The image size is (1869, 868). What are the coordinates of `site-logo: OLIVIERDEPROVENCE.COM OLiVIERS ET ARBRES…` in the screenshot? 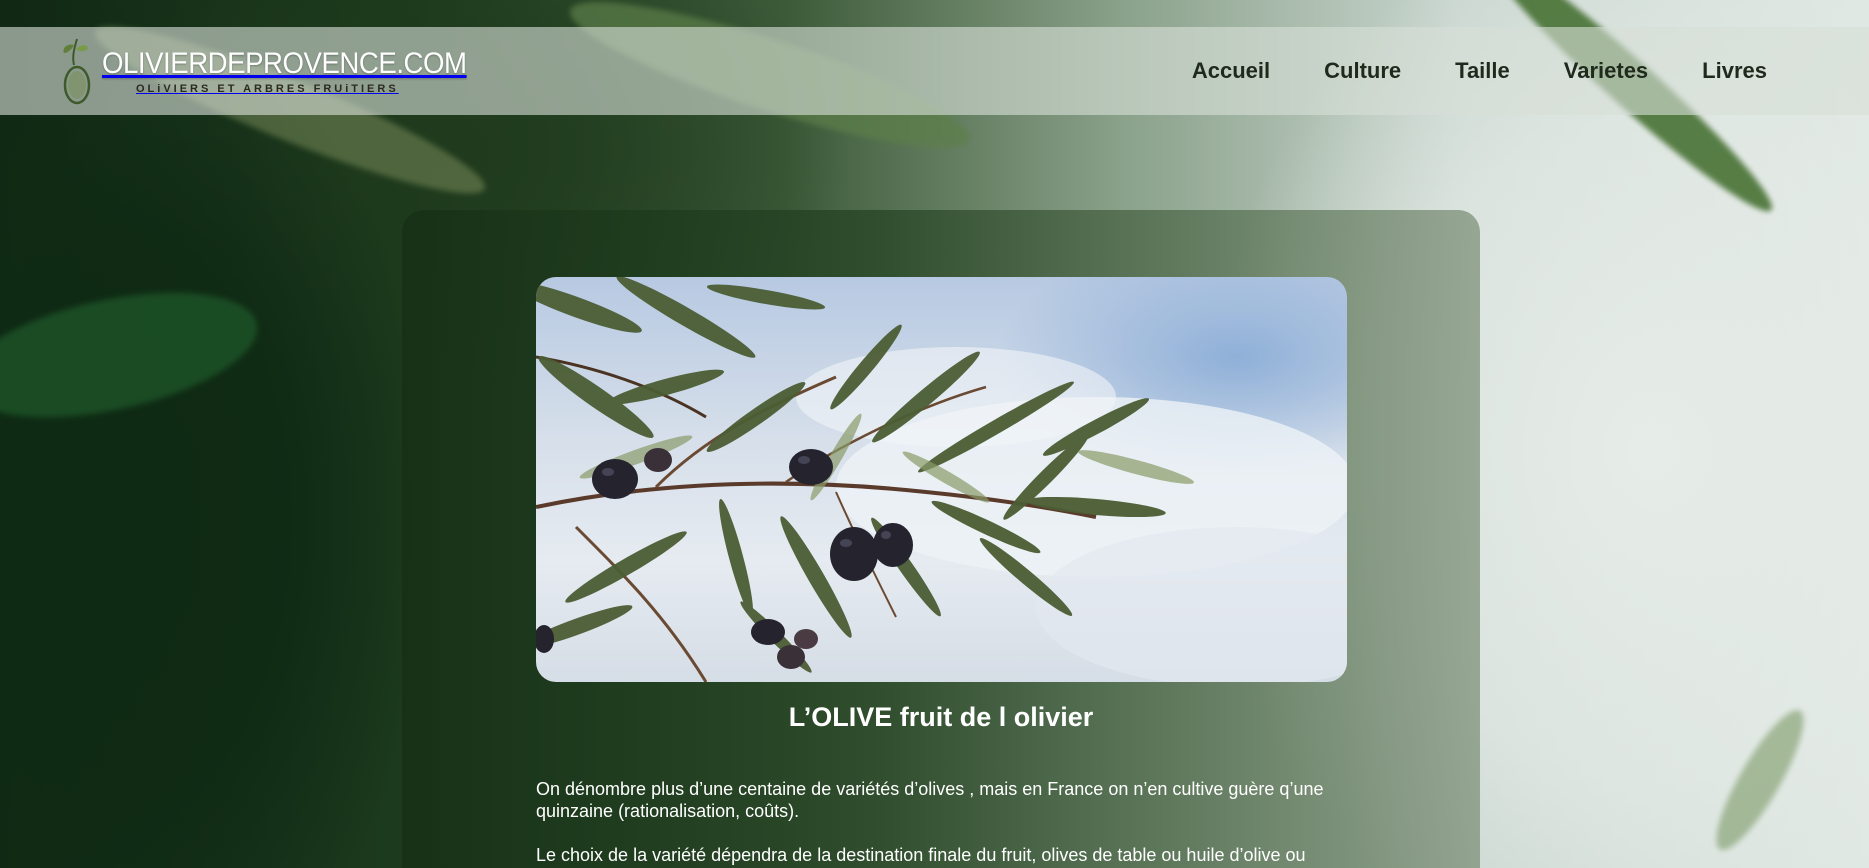 It's located at (278, 71).